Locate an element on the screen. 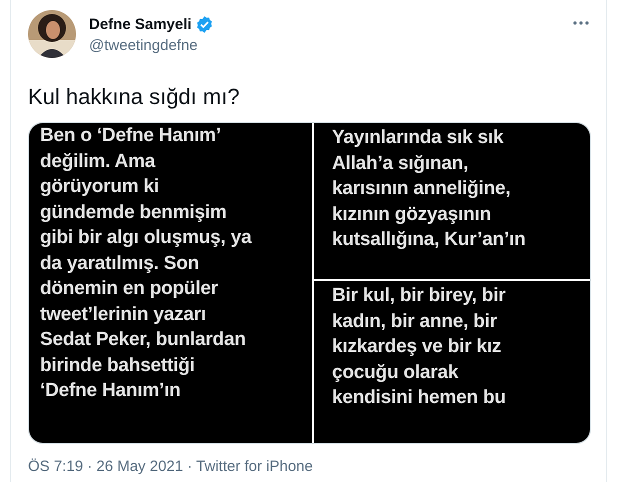 This screenshot has width=617, height=482. image-text: Bir kul, bir birey, bir kadın, bir anne, bir kızkardeş ve bir kız çocuğu olarak kendisini hemen bu is located at coordinates (419, 347).